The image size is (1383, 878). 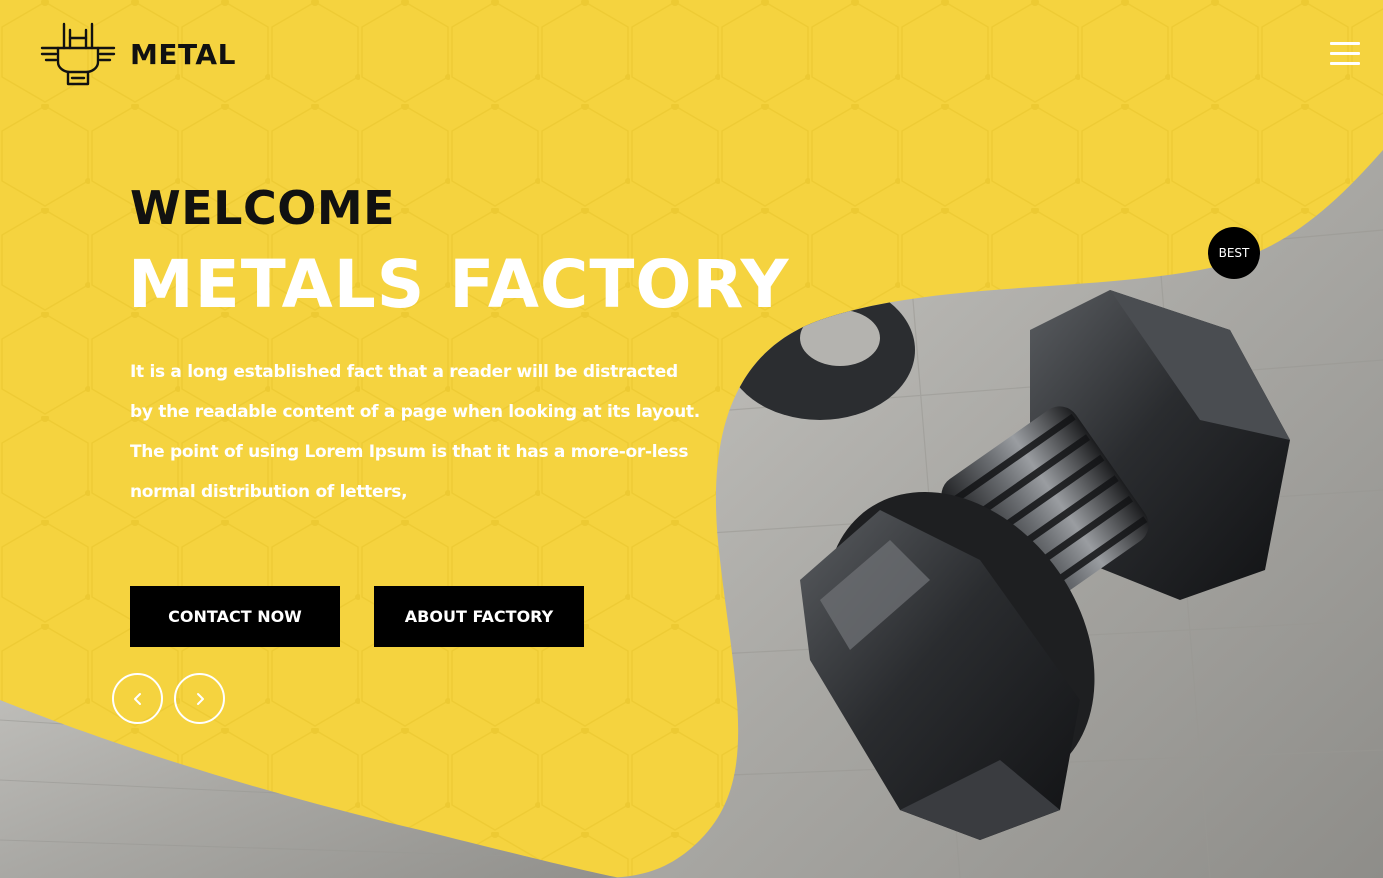 What do you see at coordinates (1234, 253) in the screenshot?
I see `best-badge: BEST` at bounding box center [1234, 253].